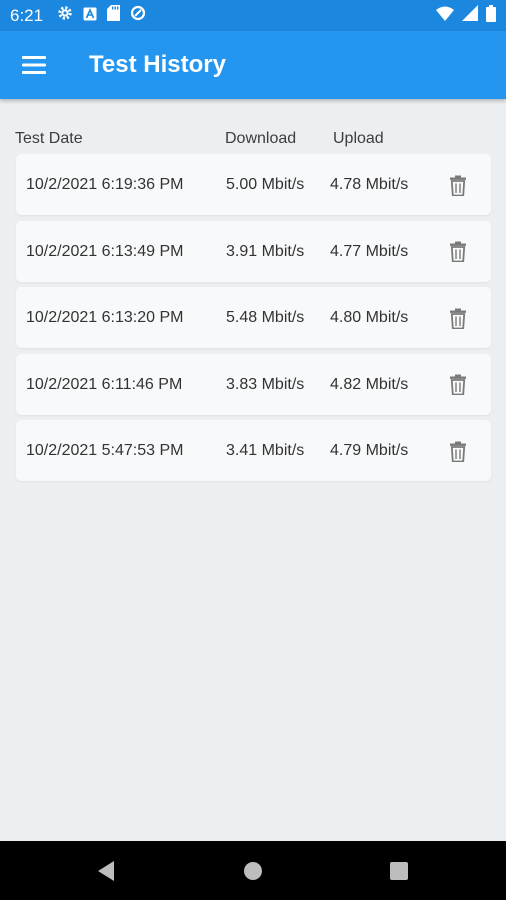 This screenshot has width=506, height=900. I want to click on data-saver-icon, so click(138, 15).